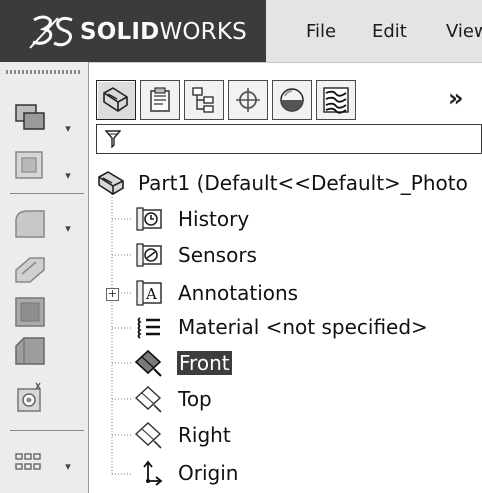  What do you see at coordinates (286, 363) in the screenshot?
I see `tree-item-front-plane: Front` at bounding box center [286, 363].